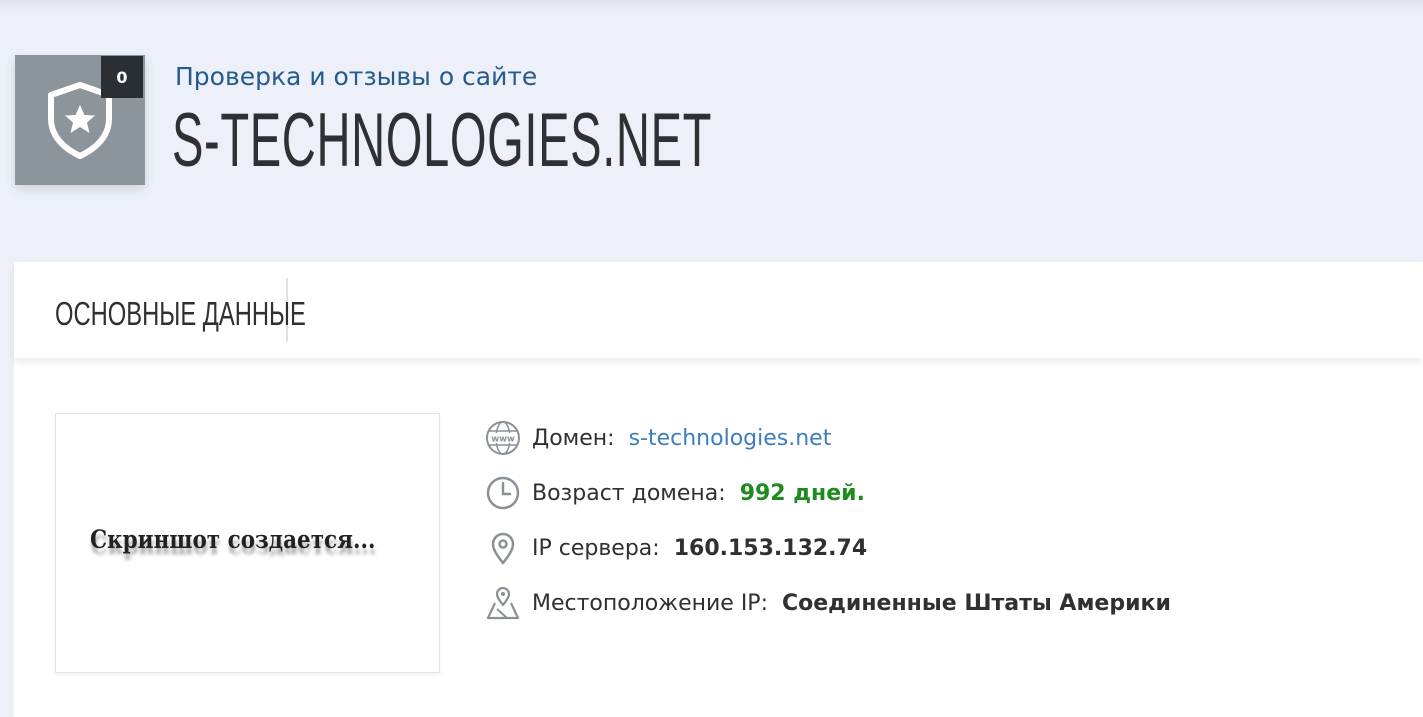 This screenshot has height=717, width=1423. Describe the element at coordinates (650, 603) in the screenshot. I see `location-label: Местоположение IP:` at that location.